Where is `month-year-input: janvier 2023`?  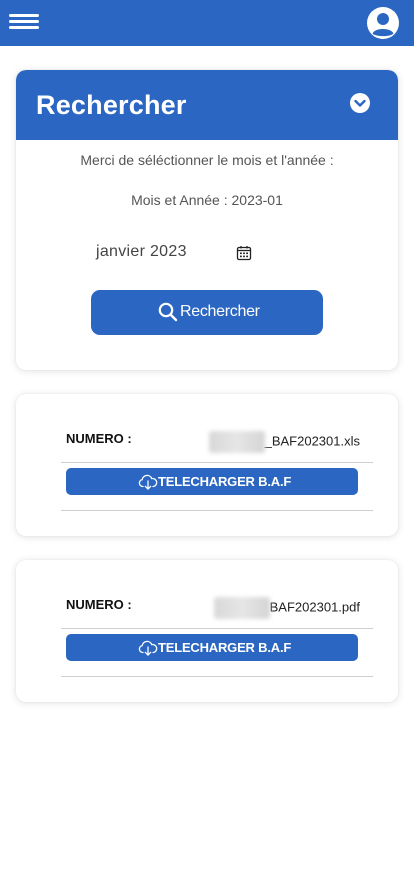
month-year-input: janvier 2023 is located at coordinates (177, 252).